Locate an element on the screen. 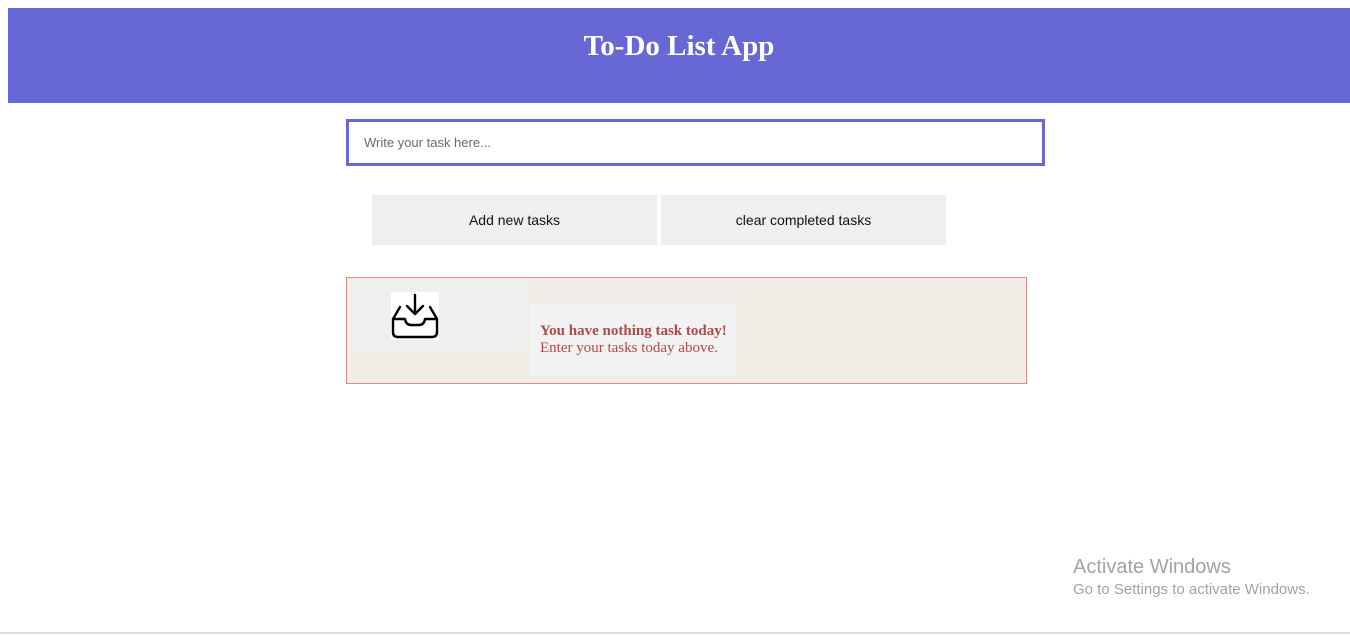 The width and height of the screenshot is (1350, 635). clear-completed-button: clear completed tasks is located at coordinates (803, 220).